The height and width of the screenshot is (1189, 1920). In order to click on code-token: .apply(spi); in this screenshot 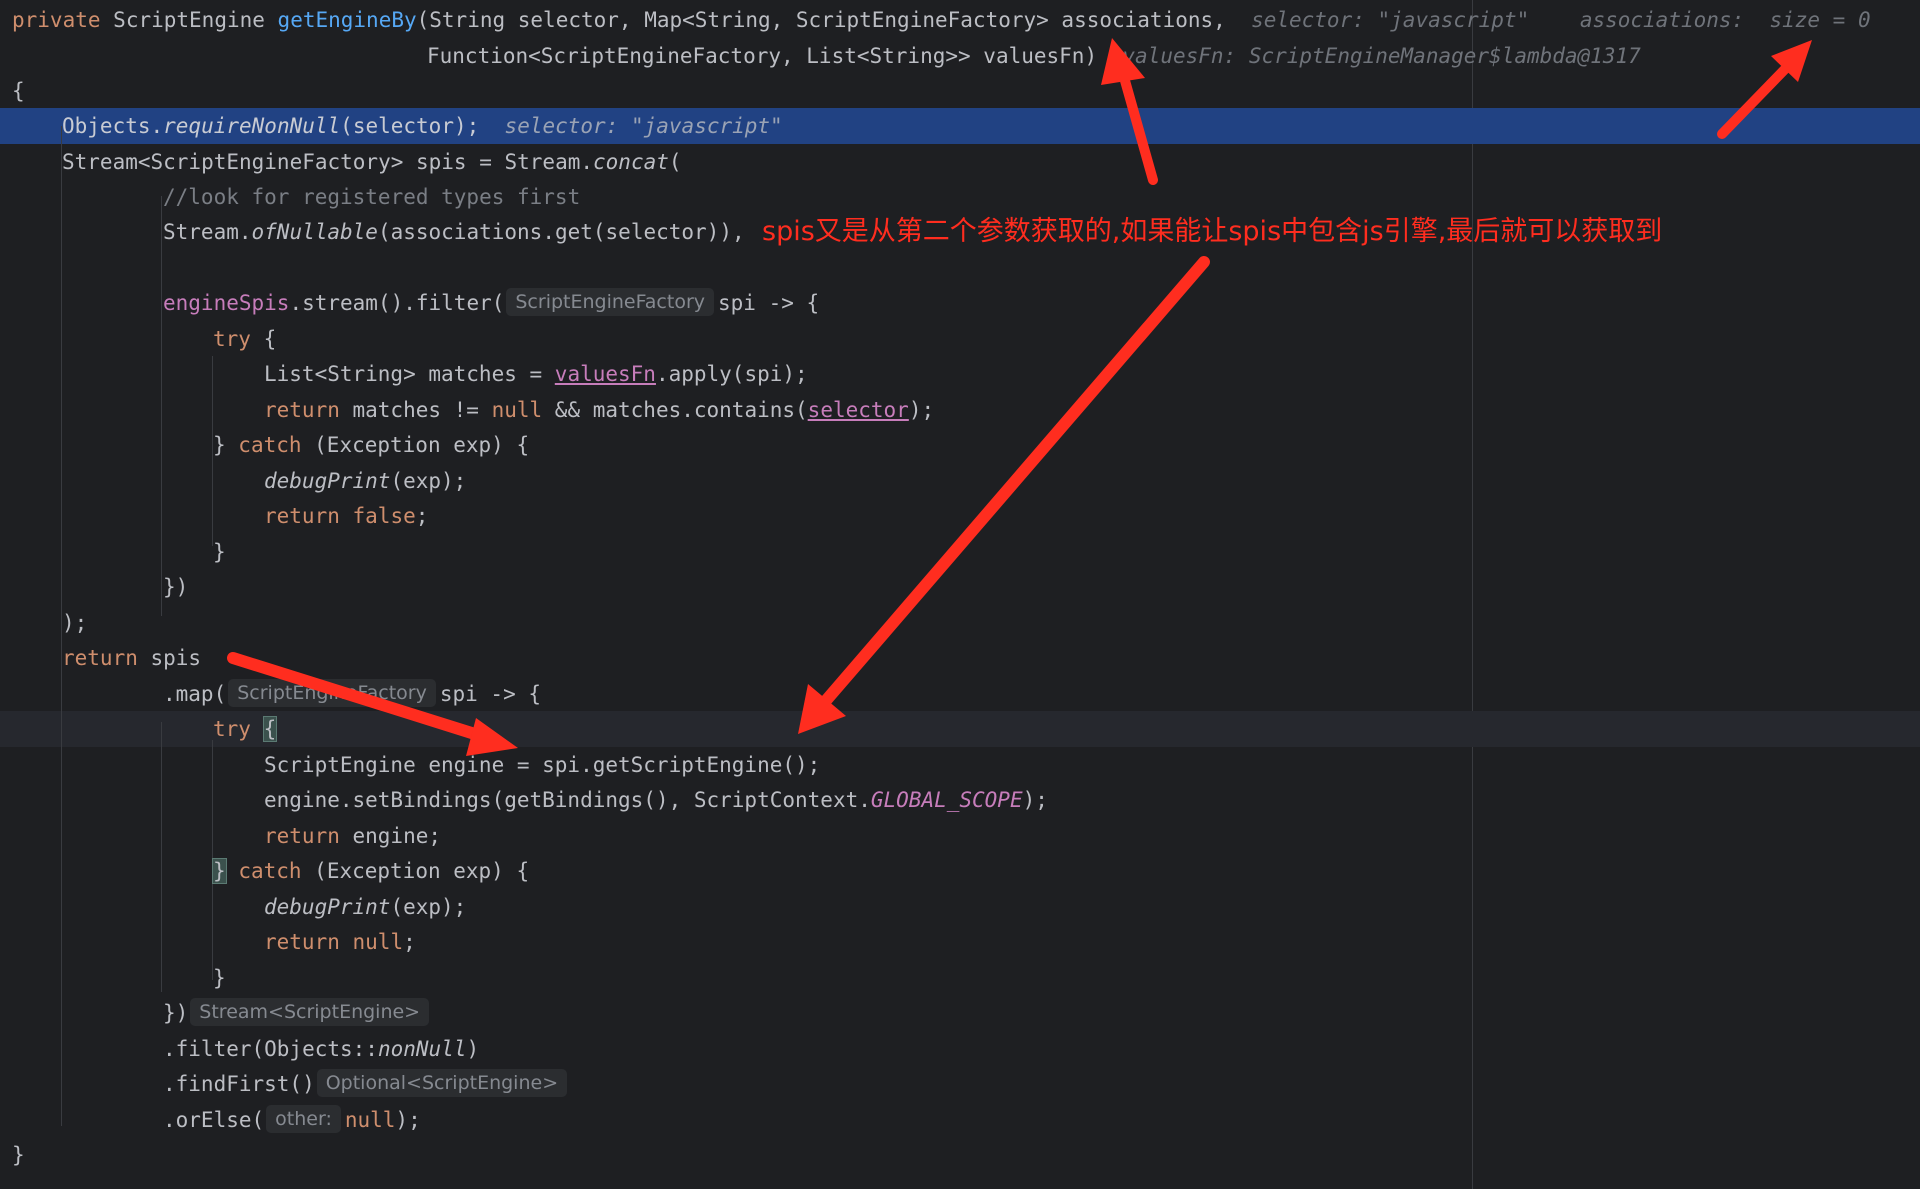, I will do `click(731, 374)`.